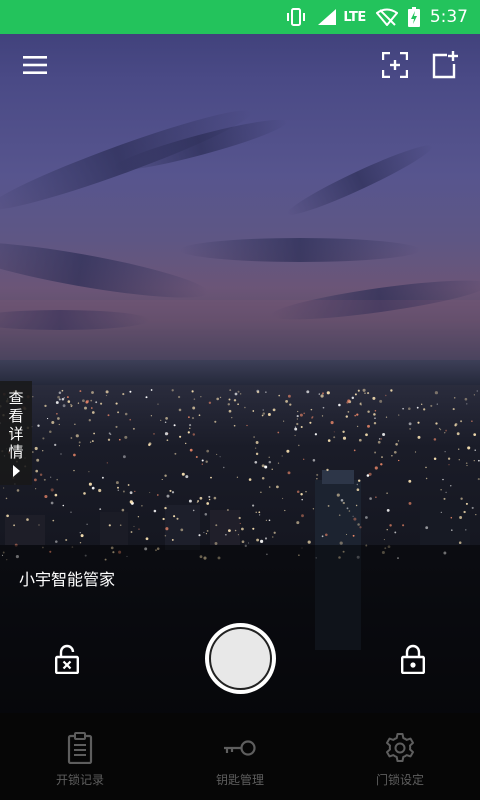 The width and height of the screenshot is (480, 800). I want to click on scan-add-icon, so click(395, 65).